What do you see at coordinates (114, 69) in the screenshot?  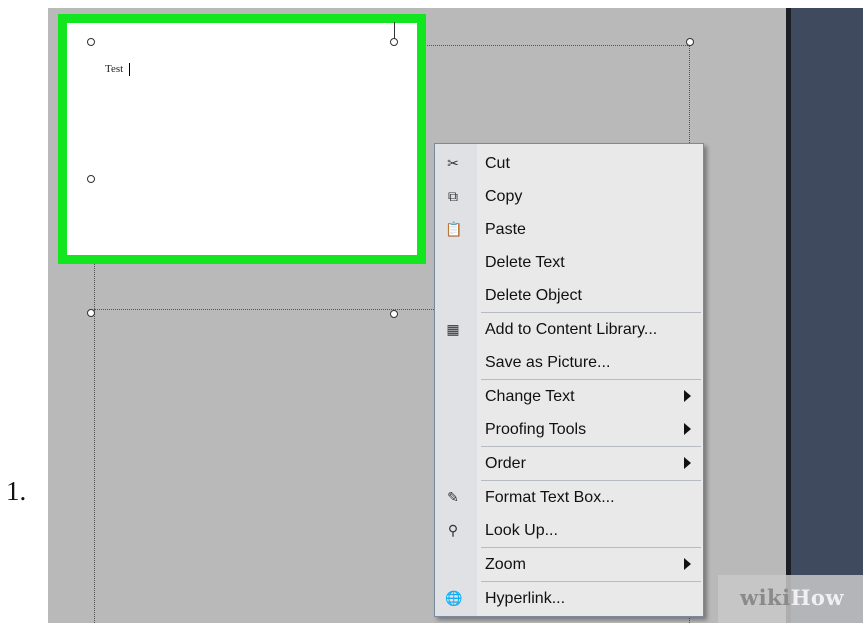 I see `text-box-content: Test` at bounding box center [114, 69].